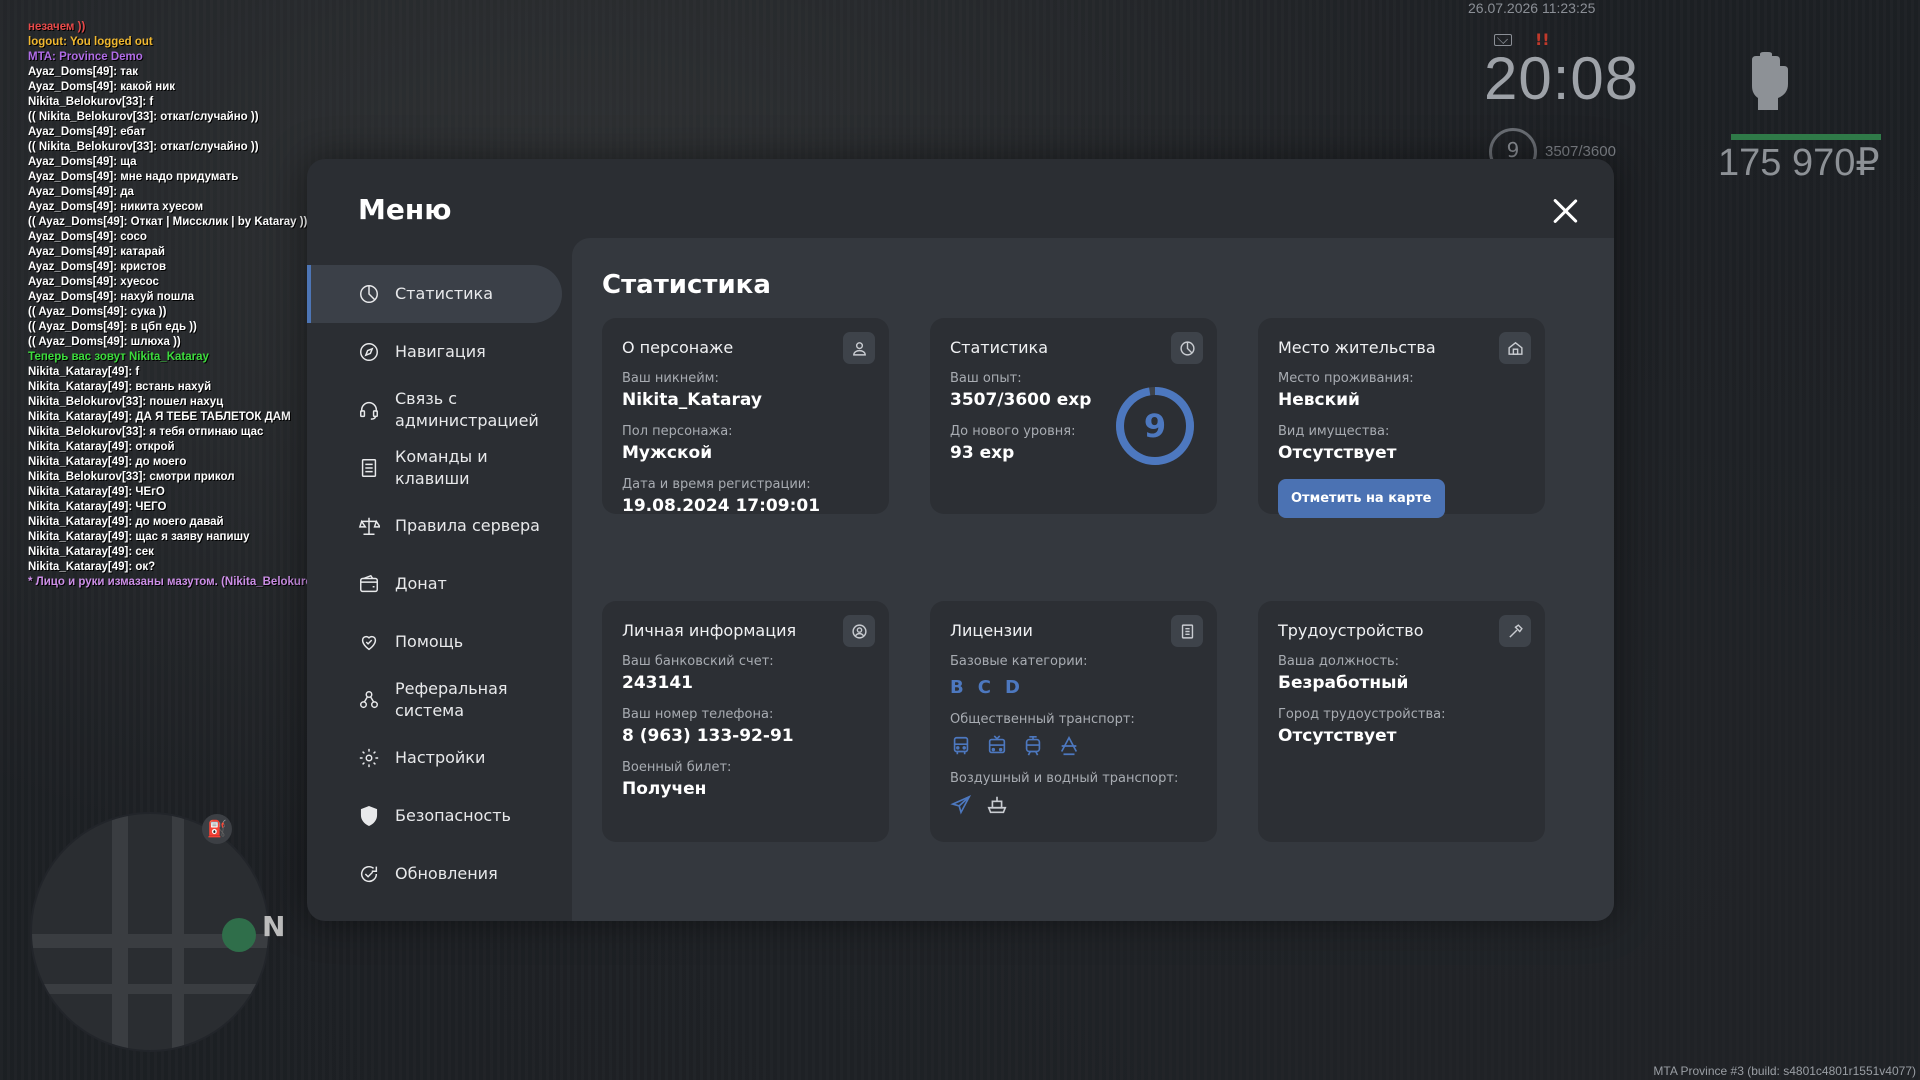 The height and width of the screenshot is (1080, 1920). What do you see at coordinates (405, 209) in the screenshot?
I see `menu-title: Меню` at bounding box center [405, 209].